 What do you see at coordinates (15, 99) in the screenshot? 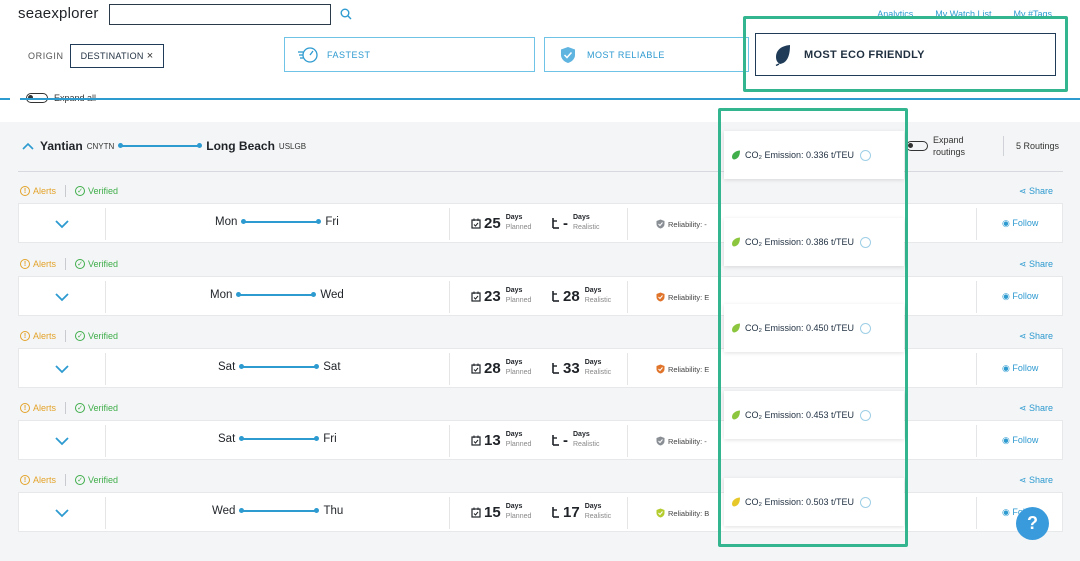
I see `divider-gap` at bounding box center [15, 99].